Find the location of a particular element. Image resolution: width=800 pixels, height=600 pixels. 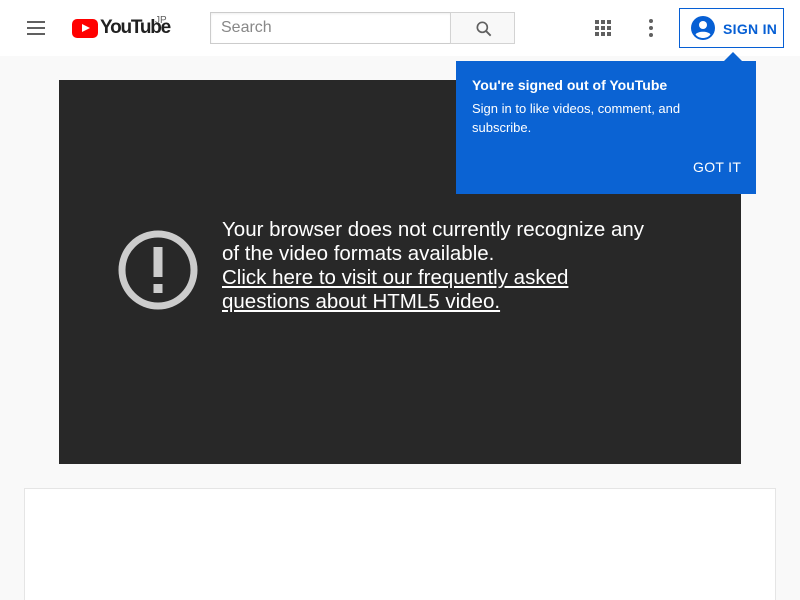

region-label: JP is located at coordinates (161, 20).